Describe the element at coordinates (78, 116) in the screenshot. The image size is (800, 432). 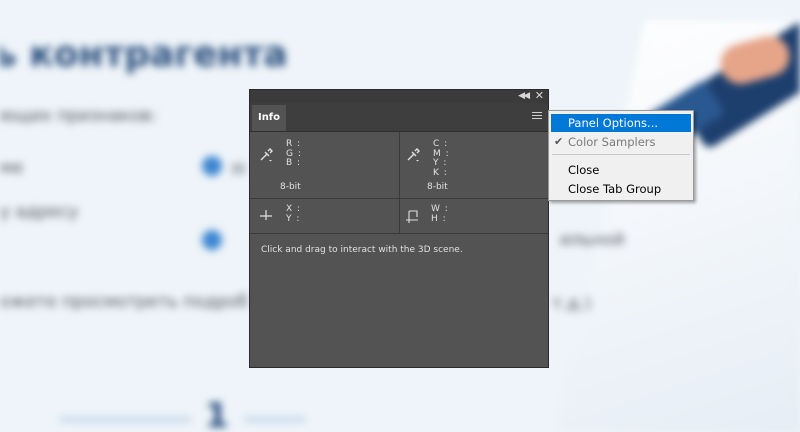
I see `background-line: ющих признаков:` at that location.